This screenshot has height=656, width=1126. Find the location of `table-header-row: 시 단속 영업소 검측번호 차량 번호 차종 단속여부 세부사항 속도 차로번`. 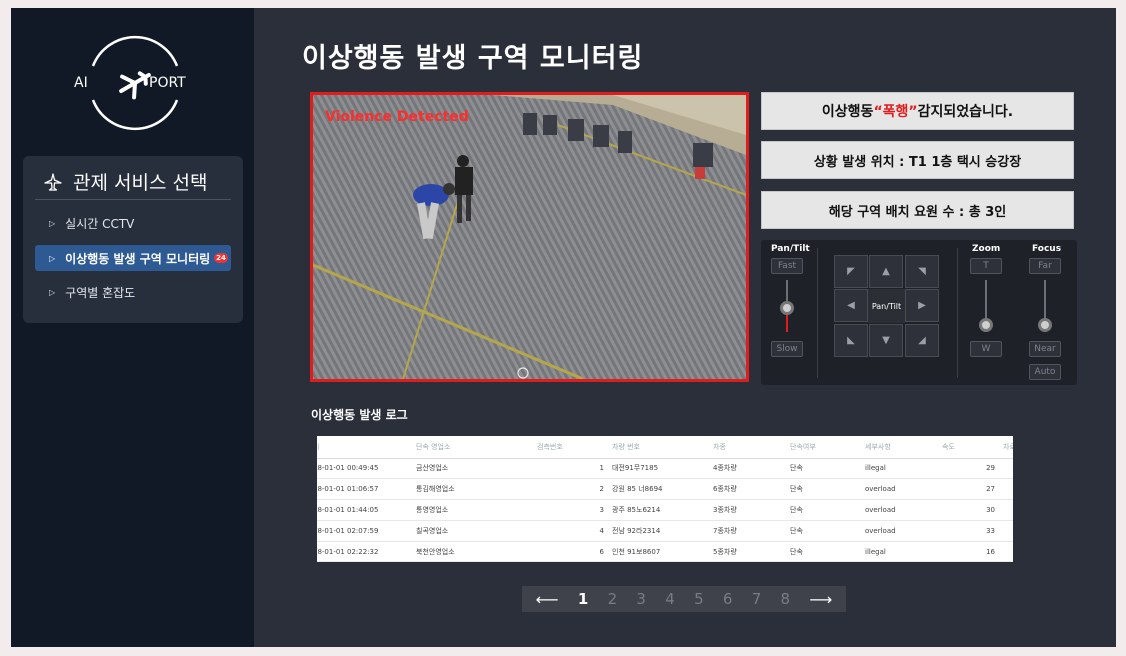

table-header-row: 시 단속 영업소 검측번호 차량 번호 차종 단속여부 세부사항 속도 차로번 is located at coordinates (665, 447).